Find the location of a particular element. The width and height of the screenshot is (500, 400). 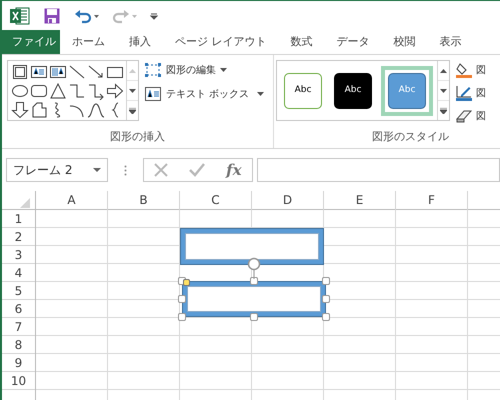

edit-shape-button: 図形の編集 is located at coordinates (204, 70).